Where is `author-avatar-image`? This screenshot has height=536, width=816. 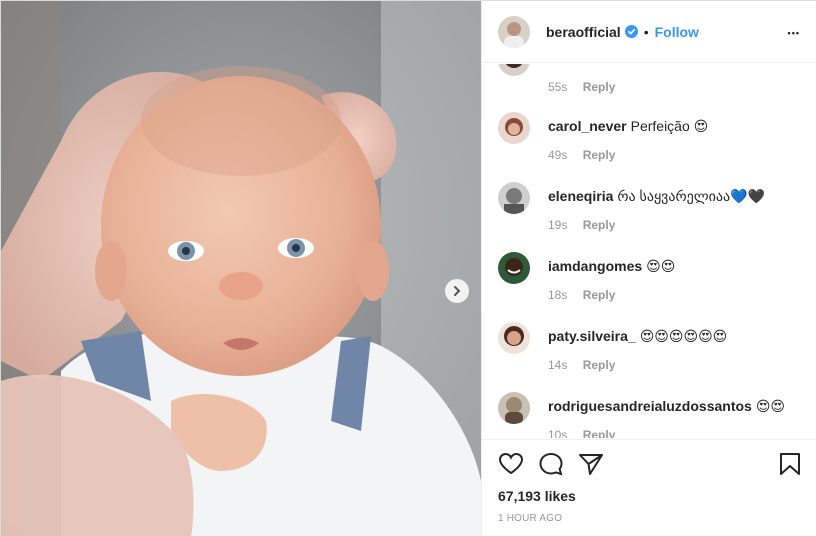
author-avatar-image is located at coordinates (514, 31).